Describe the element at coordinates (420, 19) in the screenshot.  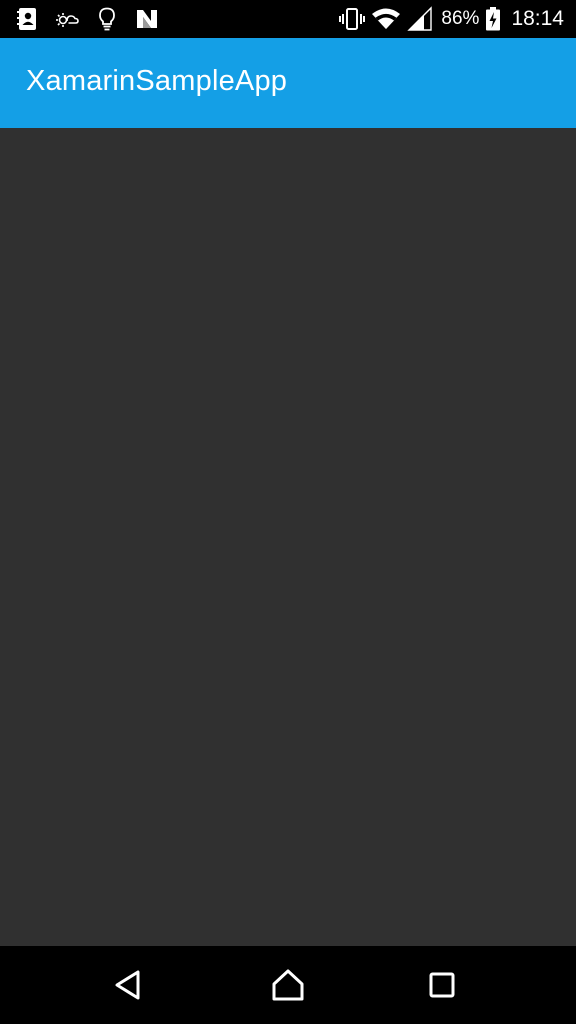
I see `cell-signal-icon` at that location.